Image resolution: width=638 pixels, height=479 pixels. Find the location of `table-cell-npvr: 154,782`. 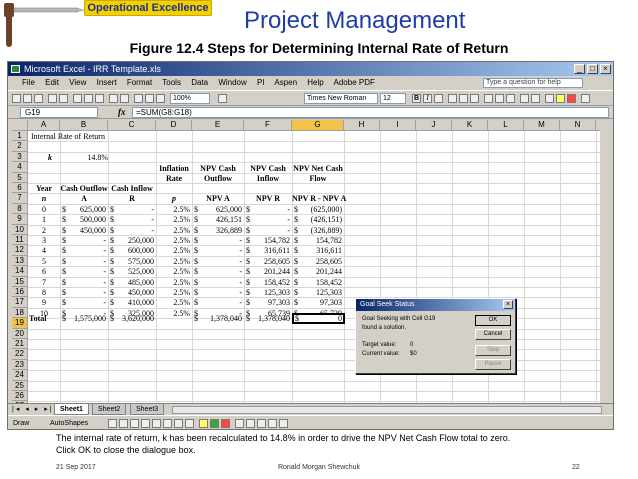

table-cell-npvr: 154,782 is located at coordinates (267, 241).